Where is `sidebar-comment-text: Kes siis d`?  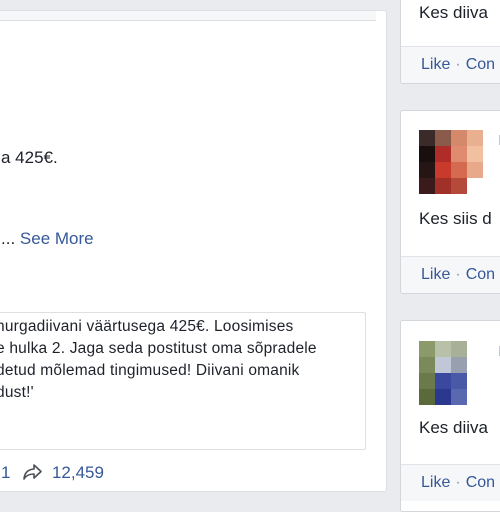 sidebar-comment-text: Kes siis d is located at coordinates (455, 218).